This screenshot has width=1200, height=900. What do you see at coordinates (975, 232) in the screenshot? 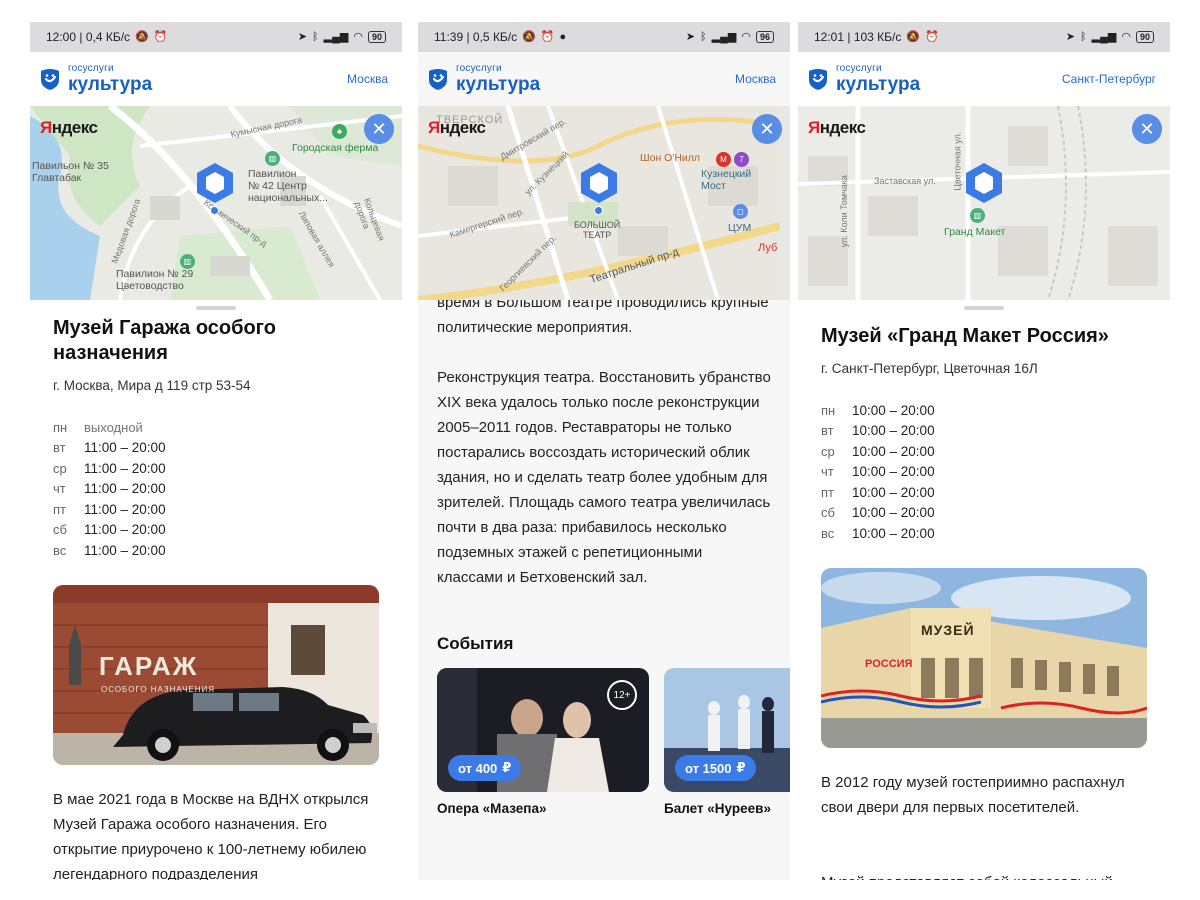
I see `map-label-grand: Гранд Макет` at bounding box center [975, 232].